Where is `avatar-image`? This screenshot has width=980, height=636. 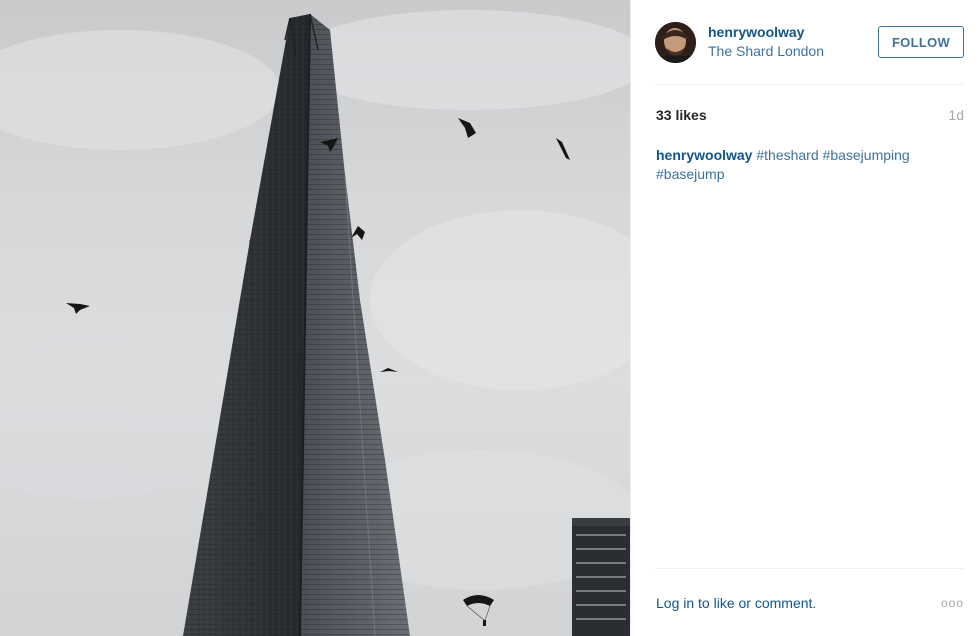
avatar-image is located at coordinates (675, 42).